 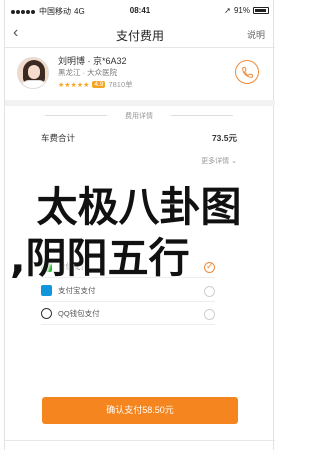 I want to click on driver-name: 刘明博 · 京*6A32, so click(x=92, y=61).